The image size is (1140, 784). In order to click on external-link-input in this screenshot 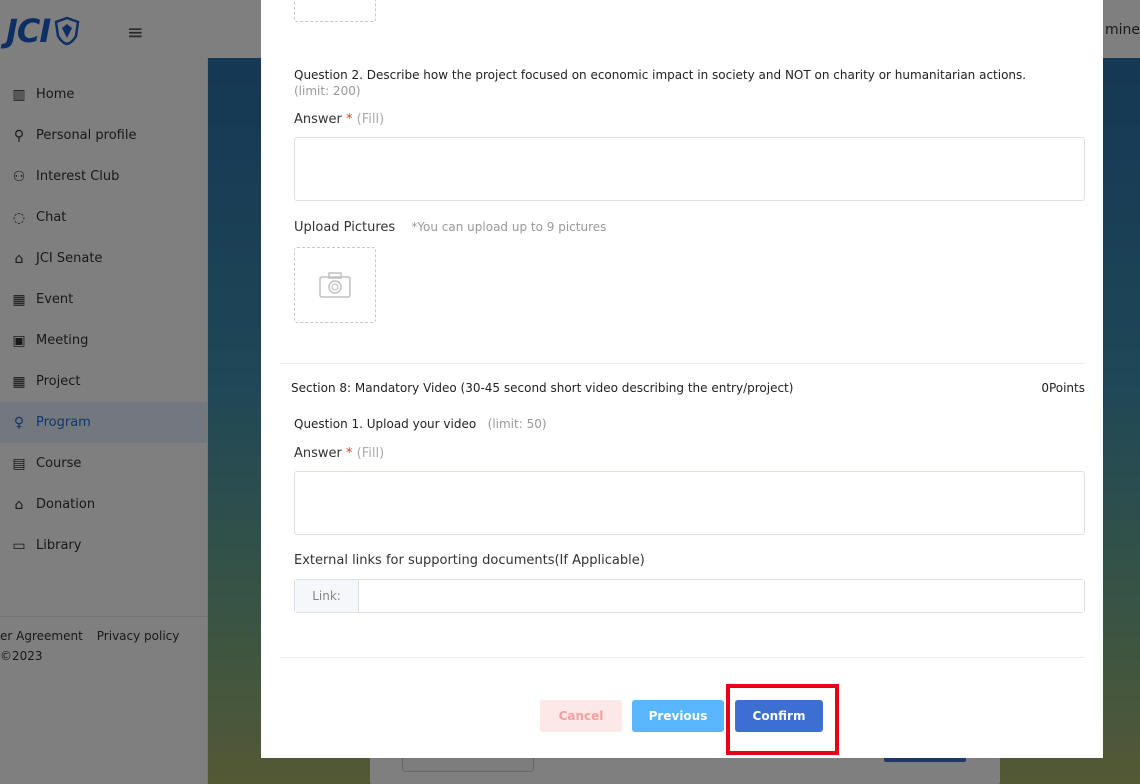, I will do `click(721, 596)`.